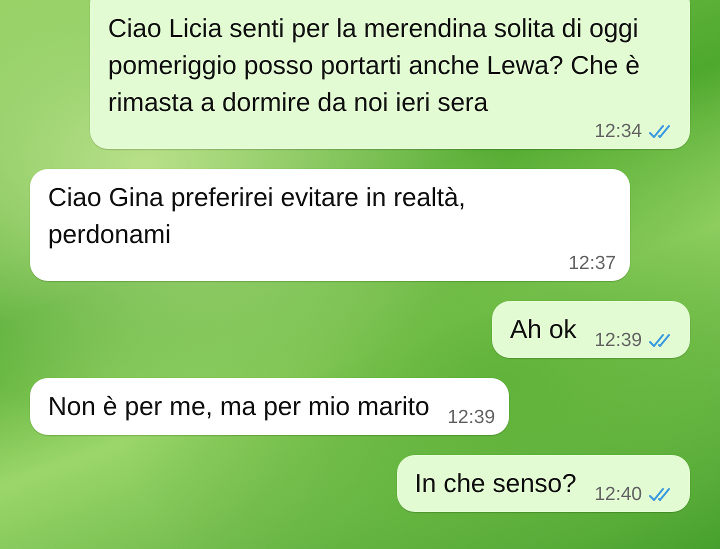 This screenshot has height=549, width=720. What do you see at coordinates (618, 132) in the screenshot?
I see `message-time: 12:34` at bounding box center [618, 132].